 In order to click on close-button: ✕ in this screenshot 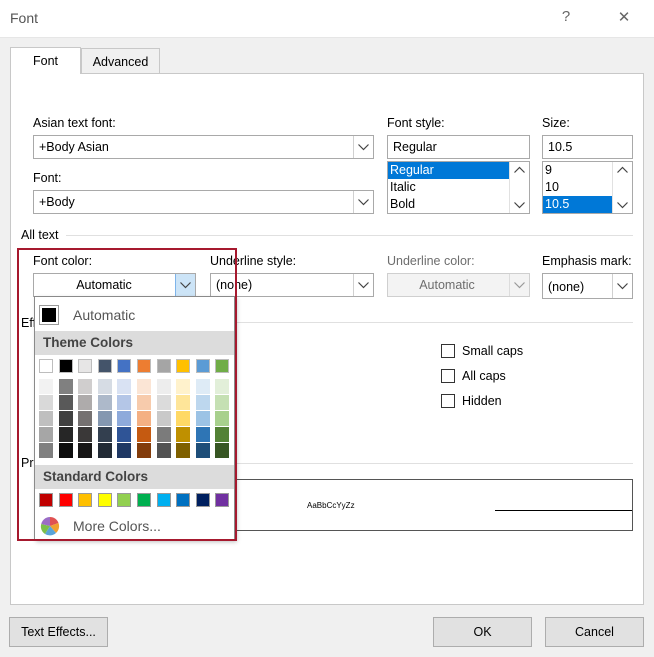, I will do `click(624, 17)`.